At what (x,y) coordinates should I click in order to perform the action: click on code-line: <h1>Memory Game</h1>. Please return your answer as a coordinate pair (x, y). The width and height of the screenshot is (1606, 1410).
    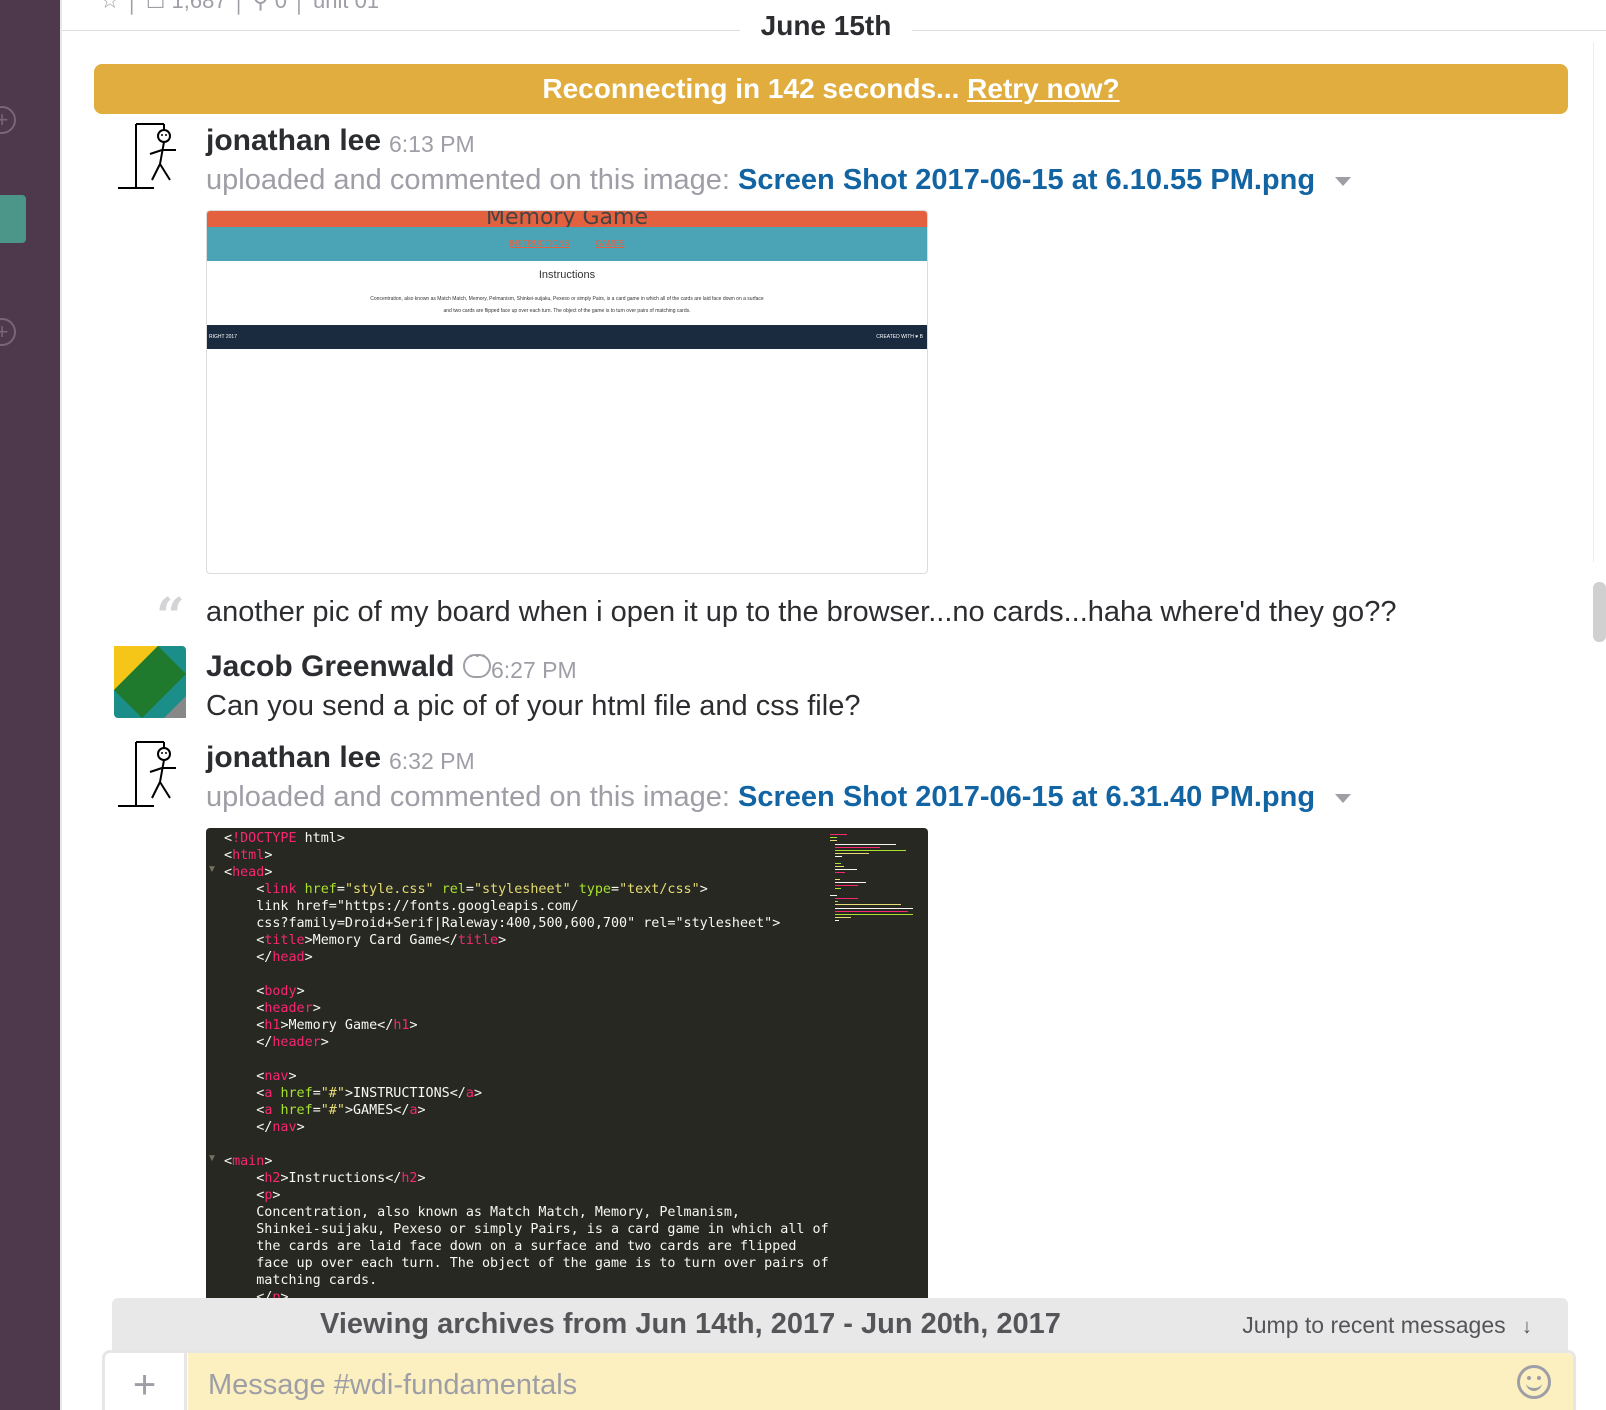
    Looking at the image, I should click on (321, 1025).